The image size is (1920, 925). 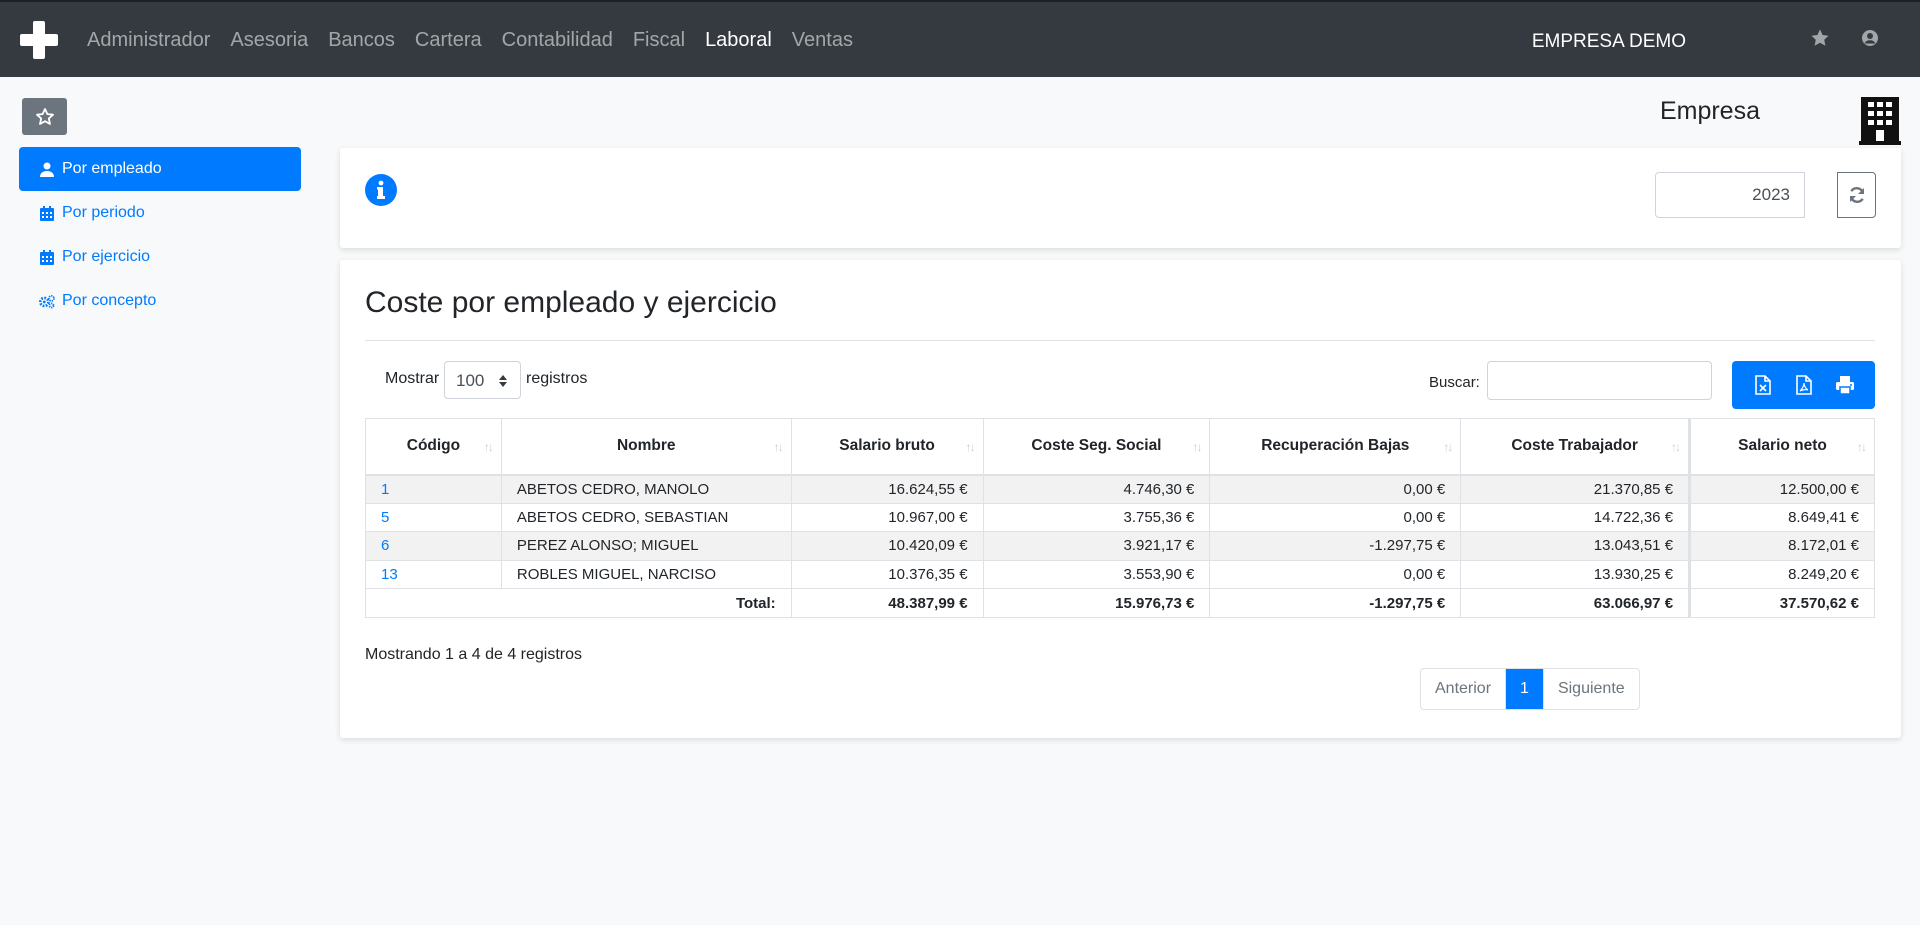 What do you see at coordinates (1575, 546) in the screenshot?
I see `cell-coste-trabajador: 13.043,51 €` at bounding box center [1575, 546].